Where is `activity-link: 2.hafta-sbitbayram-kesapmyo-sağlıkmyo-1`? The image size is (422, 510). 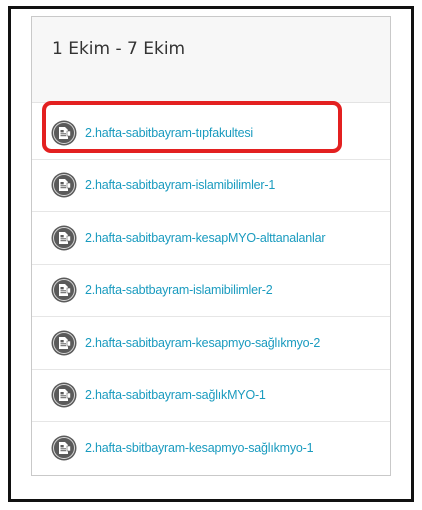
activity-link: 2.hafta-sbitbayram-kesapmyo-sağlıkmyo-1 is located at coordinates (199, 448).